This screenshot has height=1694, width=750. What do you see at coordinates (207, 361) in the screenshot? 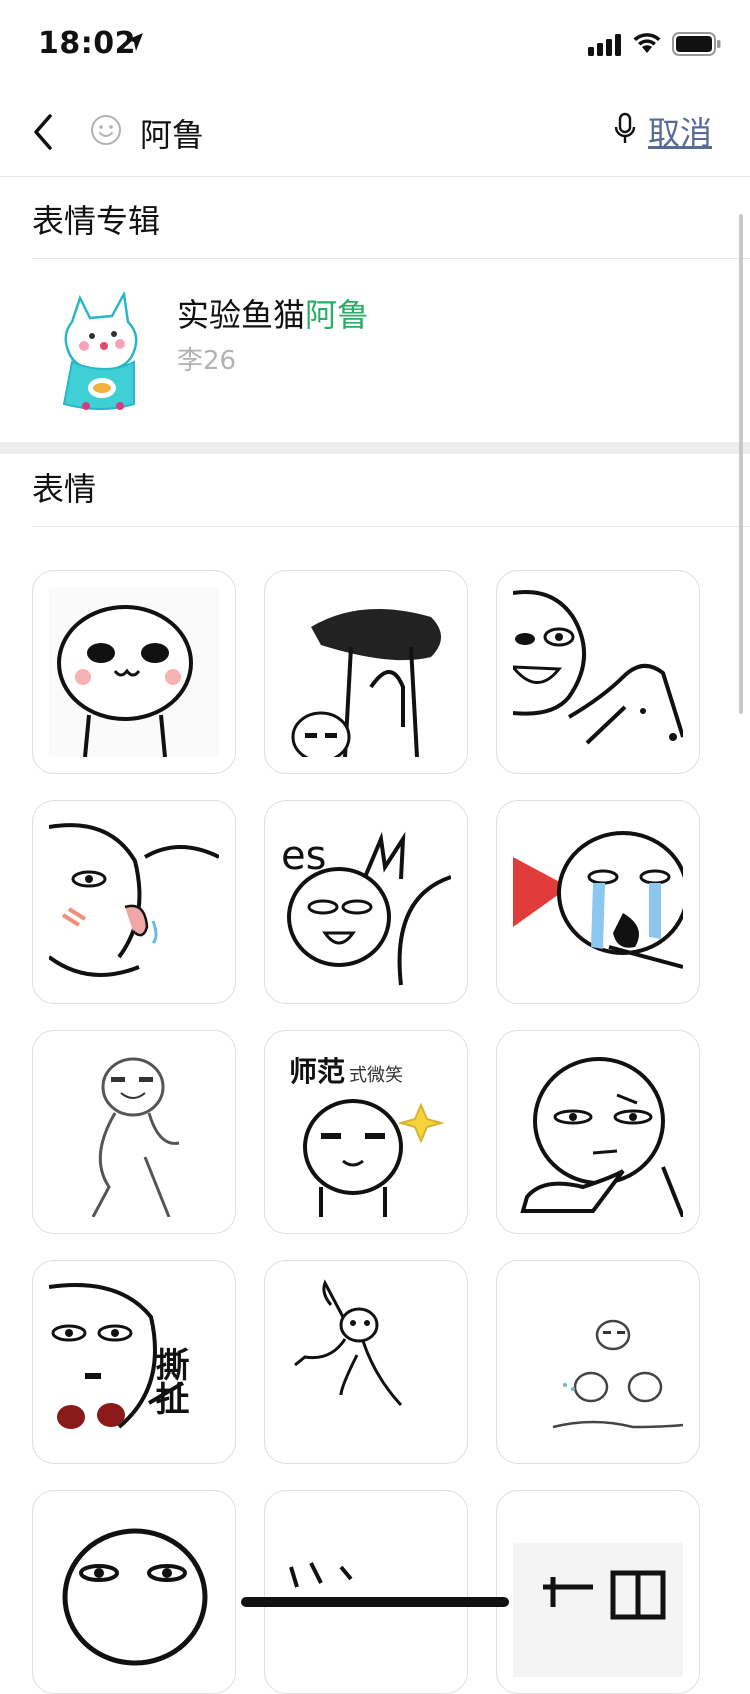
I see `album-author: 李26` at bounding box center [207, 361].